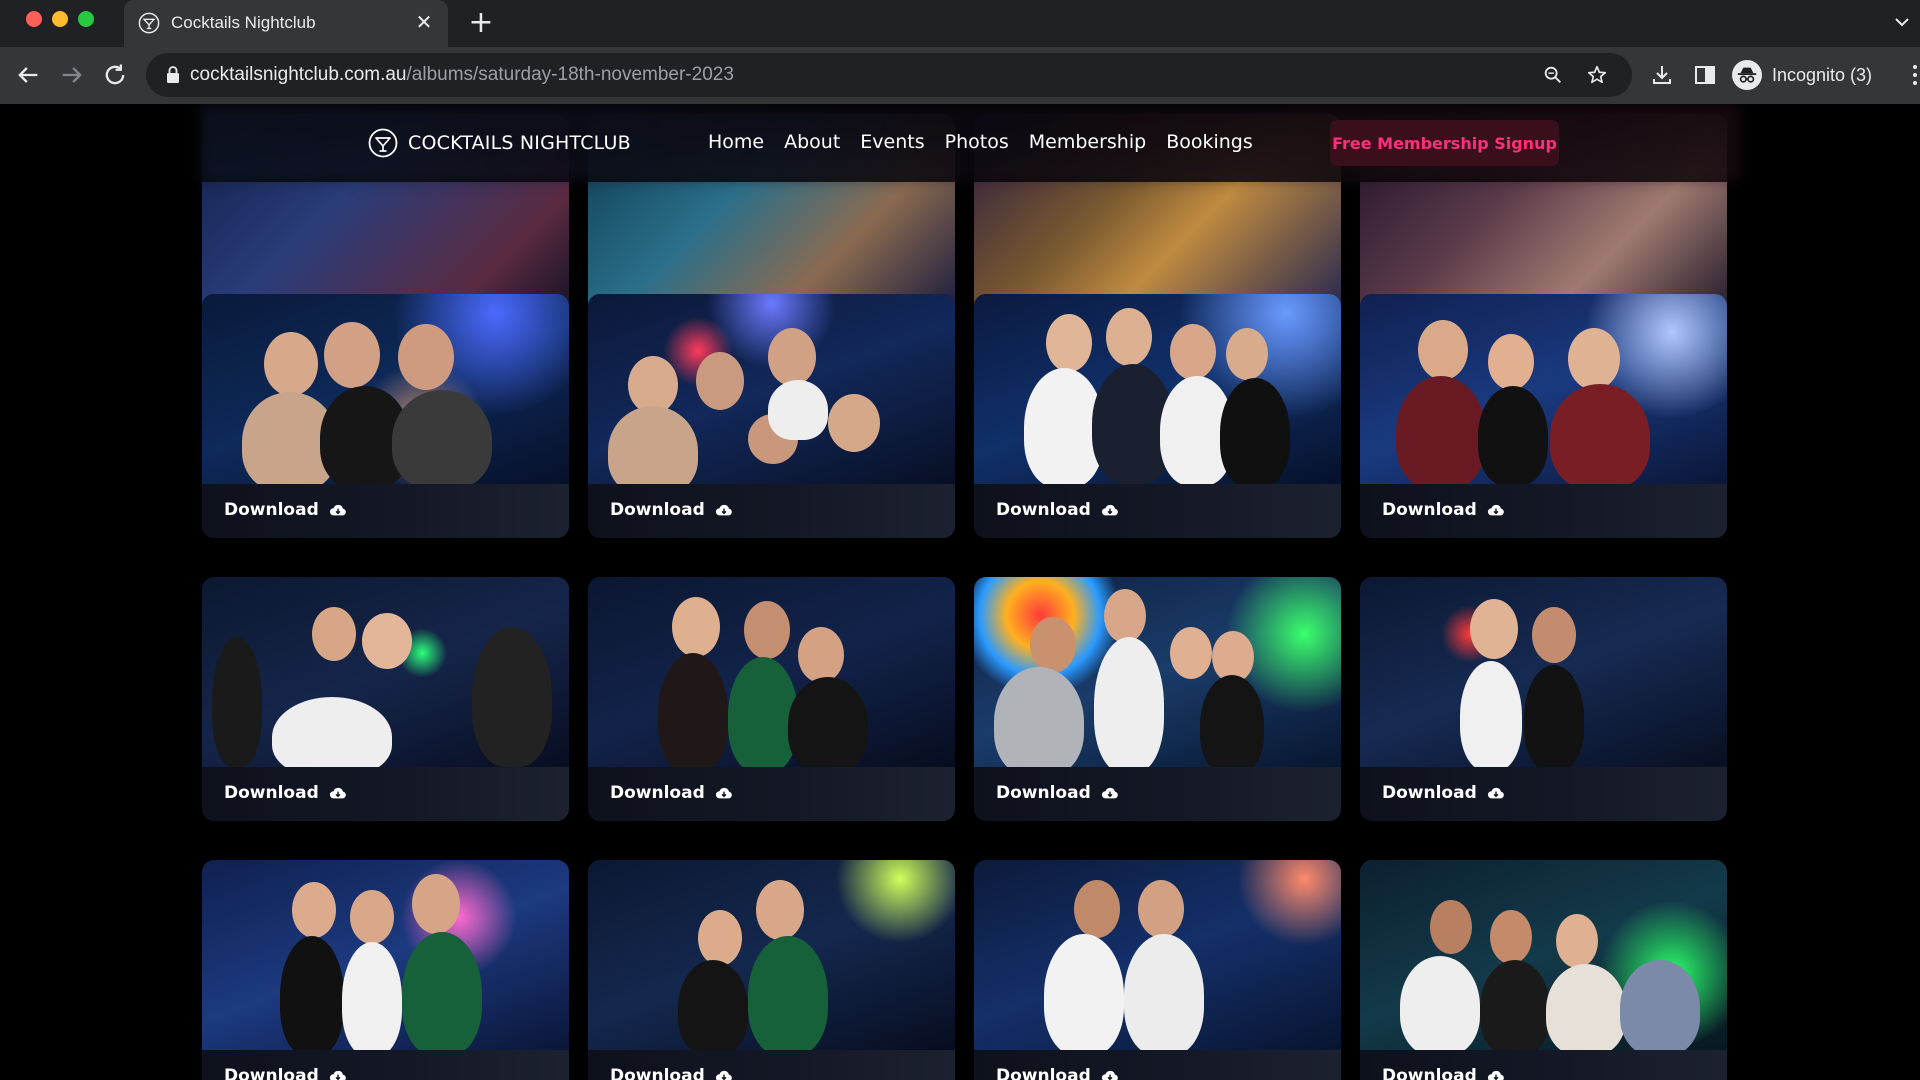 This screenshot has width=1920, height=1080. I want to click on reload-icon, so click(115, 75).